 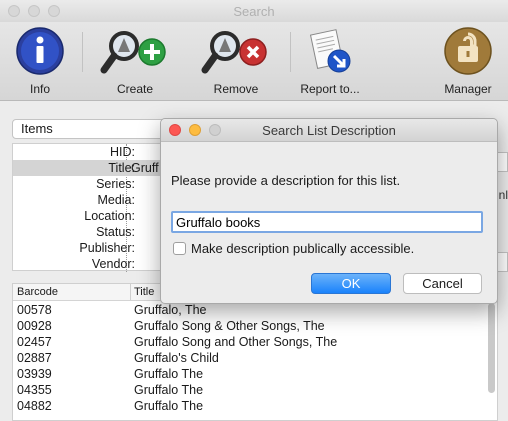 What do you see at coordinates (107, 248) in the screenshot?
I see `field-label: Publisher:` at bounding box center [107, 248].